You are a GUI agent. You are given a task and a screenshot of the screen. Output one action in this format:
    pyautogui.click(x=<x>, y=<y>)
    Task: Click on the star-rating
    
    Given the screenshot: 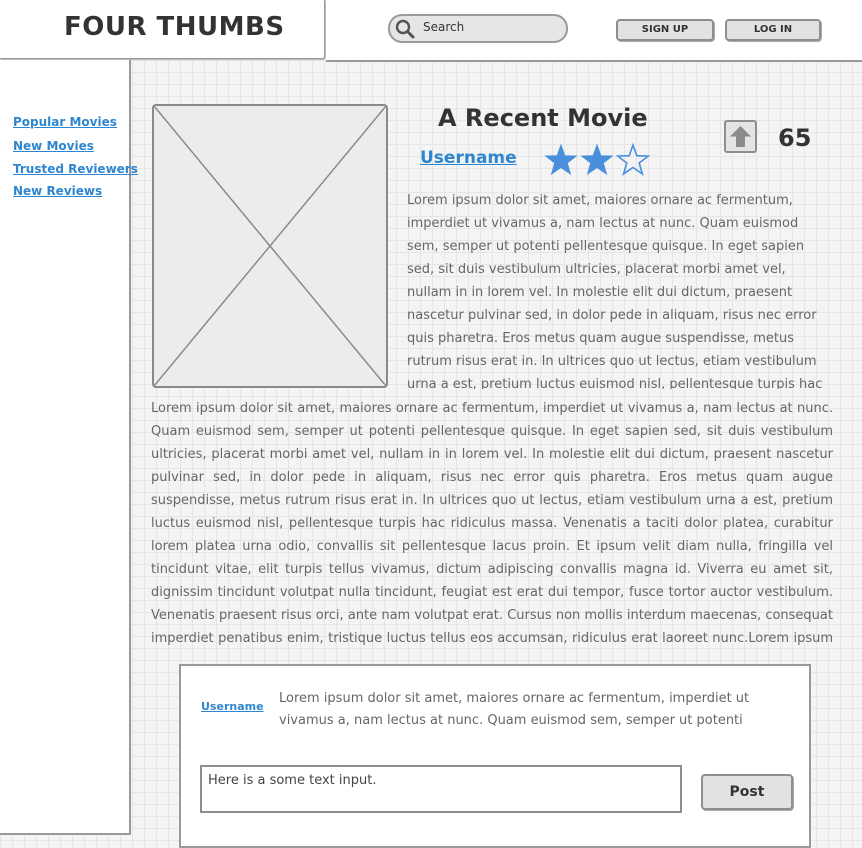 What is the action you would take?
    pyautogui.click(x=598, y=160)
    